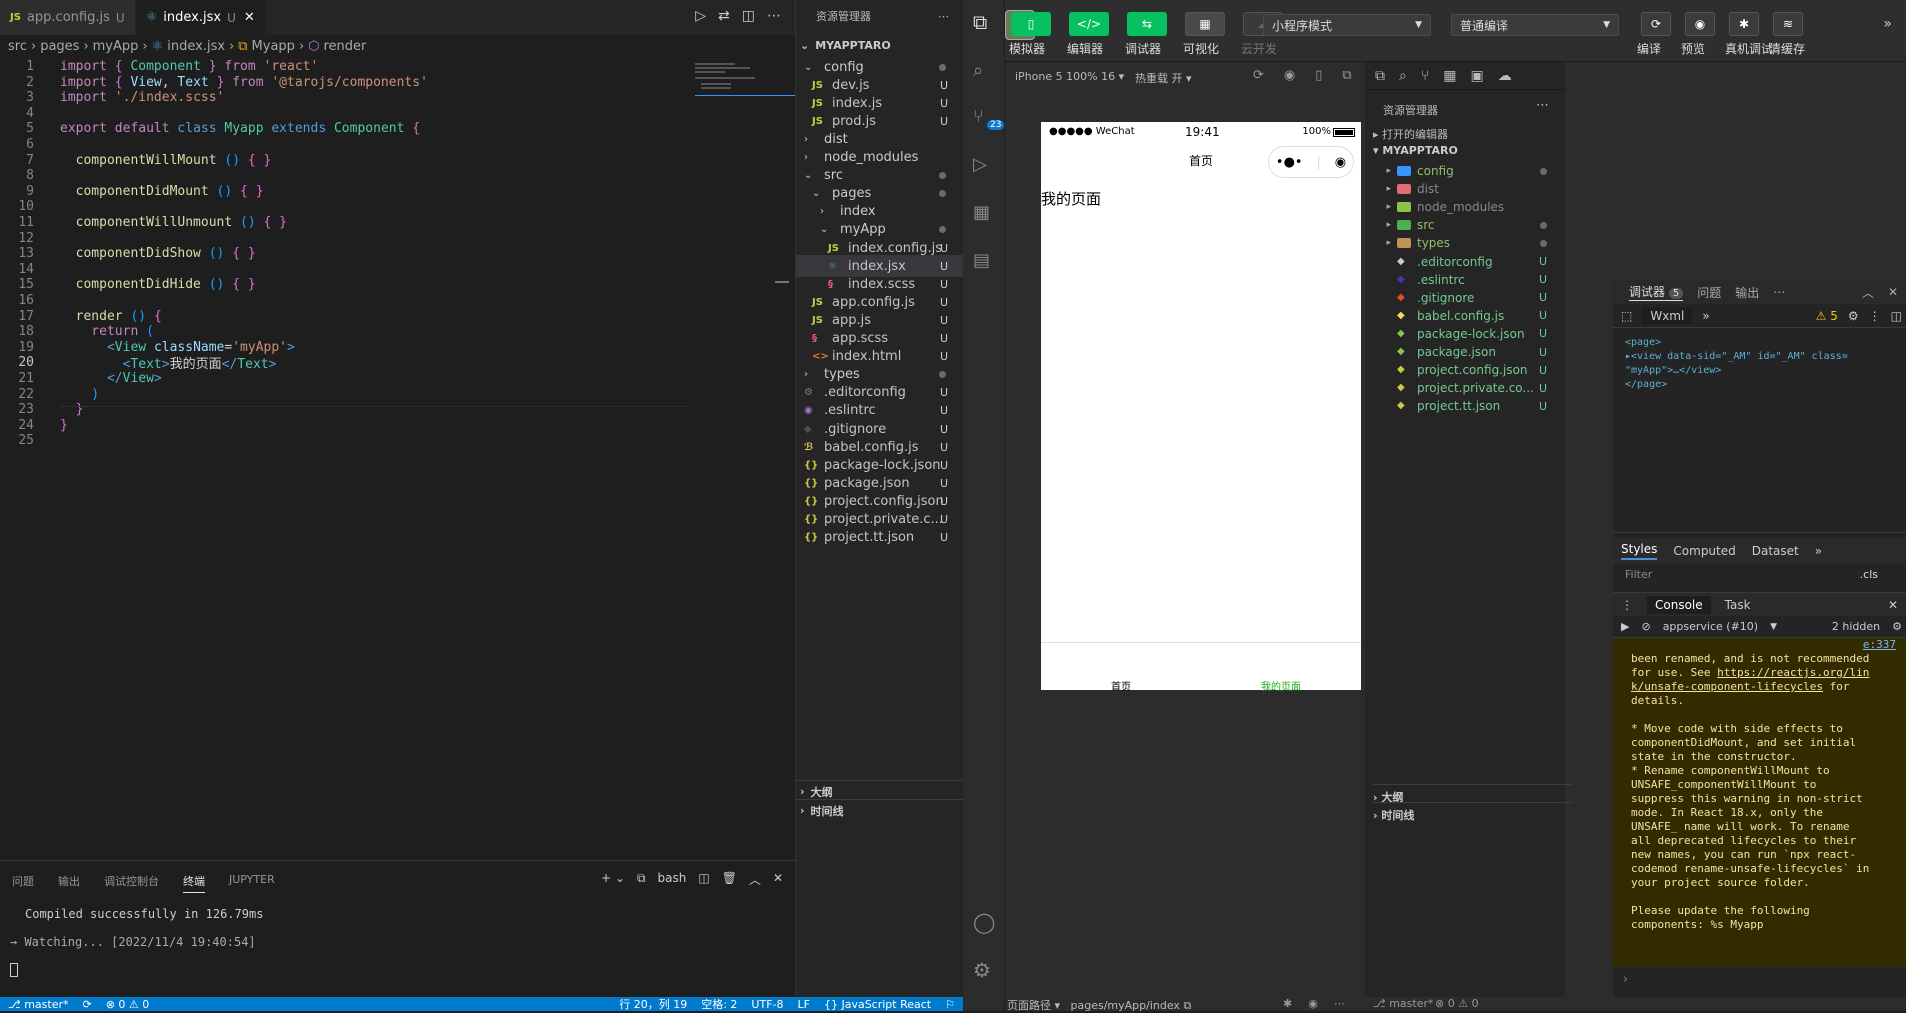 Image resolution: width=1906 pixels, height=1013 pixels. What do you see at coordinates (1163, 78) in the screenshot?
I see `hotreload-toggle: 热重载 开 ▾` at bounding box center [1163, 78].